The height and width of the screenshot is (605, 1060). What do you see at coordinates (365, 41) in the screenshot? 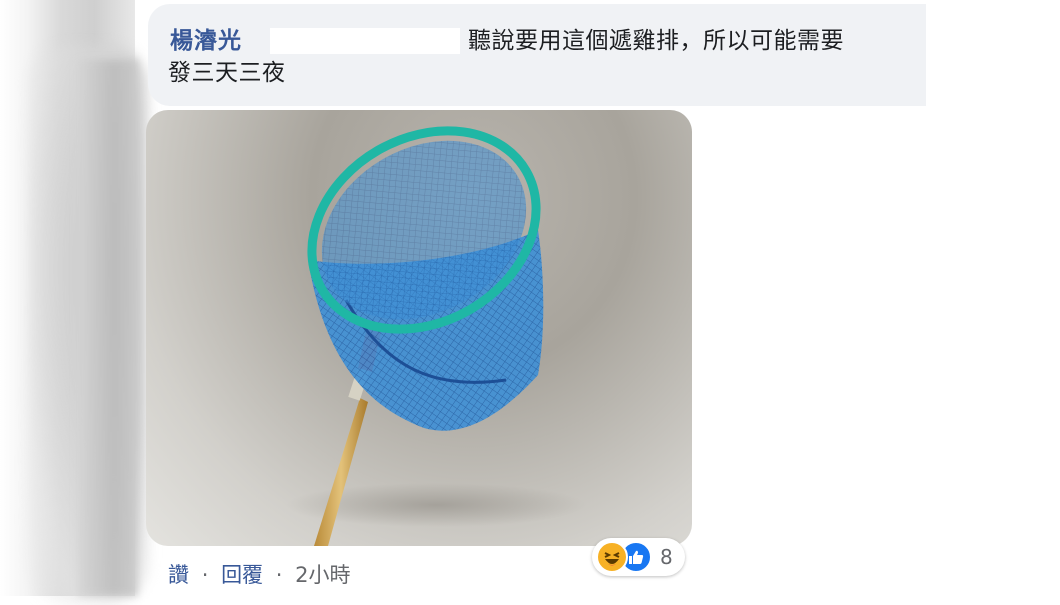
I see `redacted-area` at bounding box center [365, 41].